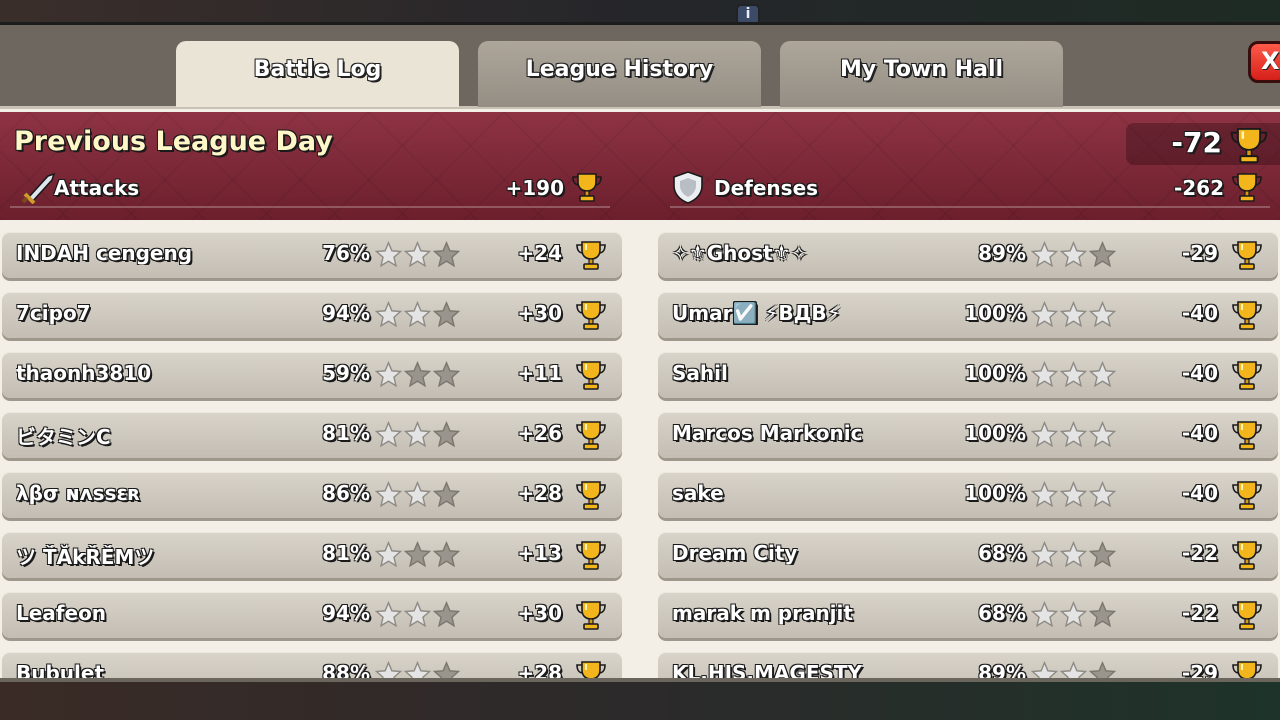 The image size is (1280, 720). What do you see at coordinates (78, 493) in the screenshot?
I see `opponent-name: λβσ ɴᴧssɛʀ` at bounding box center [78, 493].